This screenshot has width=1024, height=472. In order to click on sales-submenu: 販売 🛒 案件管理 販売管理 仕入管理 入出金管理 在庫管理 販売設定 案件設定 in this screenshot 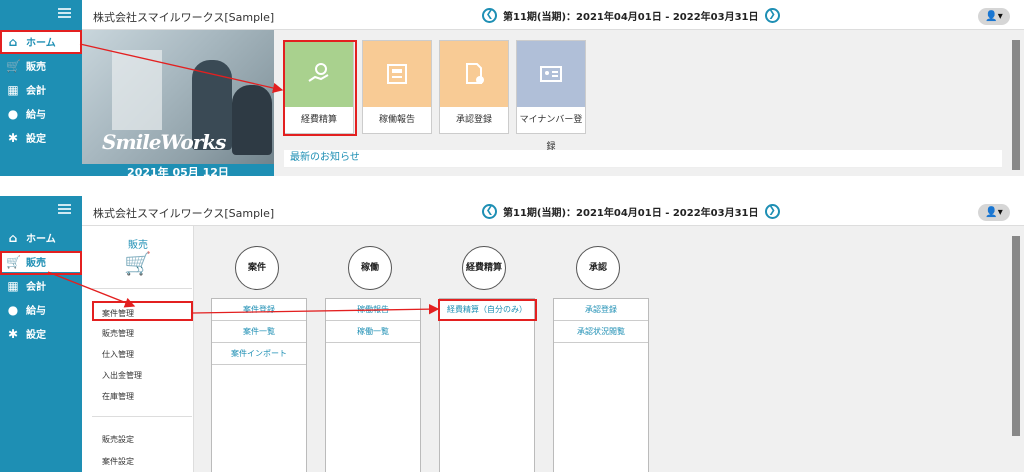, I will do `click(138, 349)`.